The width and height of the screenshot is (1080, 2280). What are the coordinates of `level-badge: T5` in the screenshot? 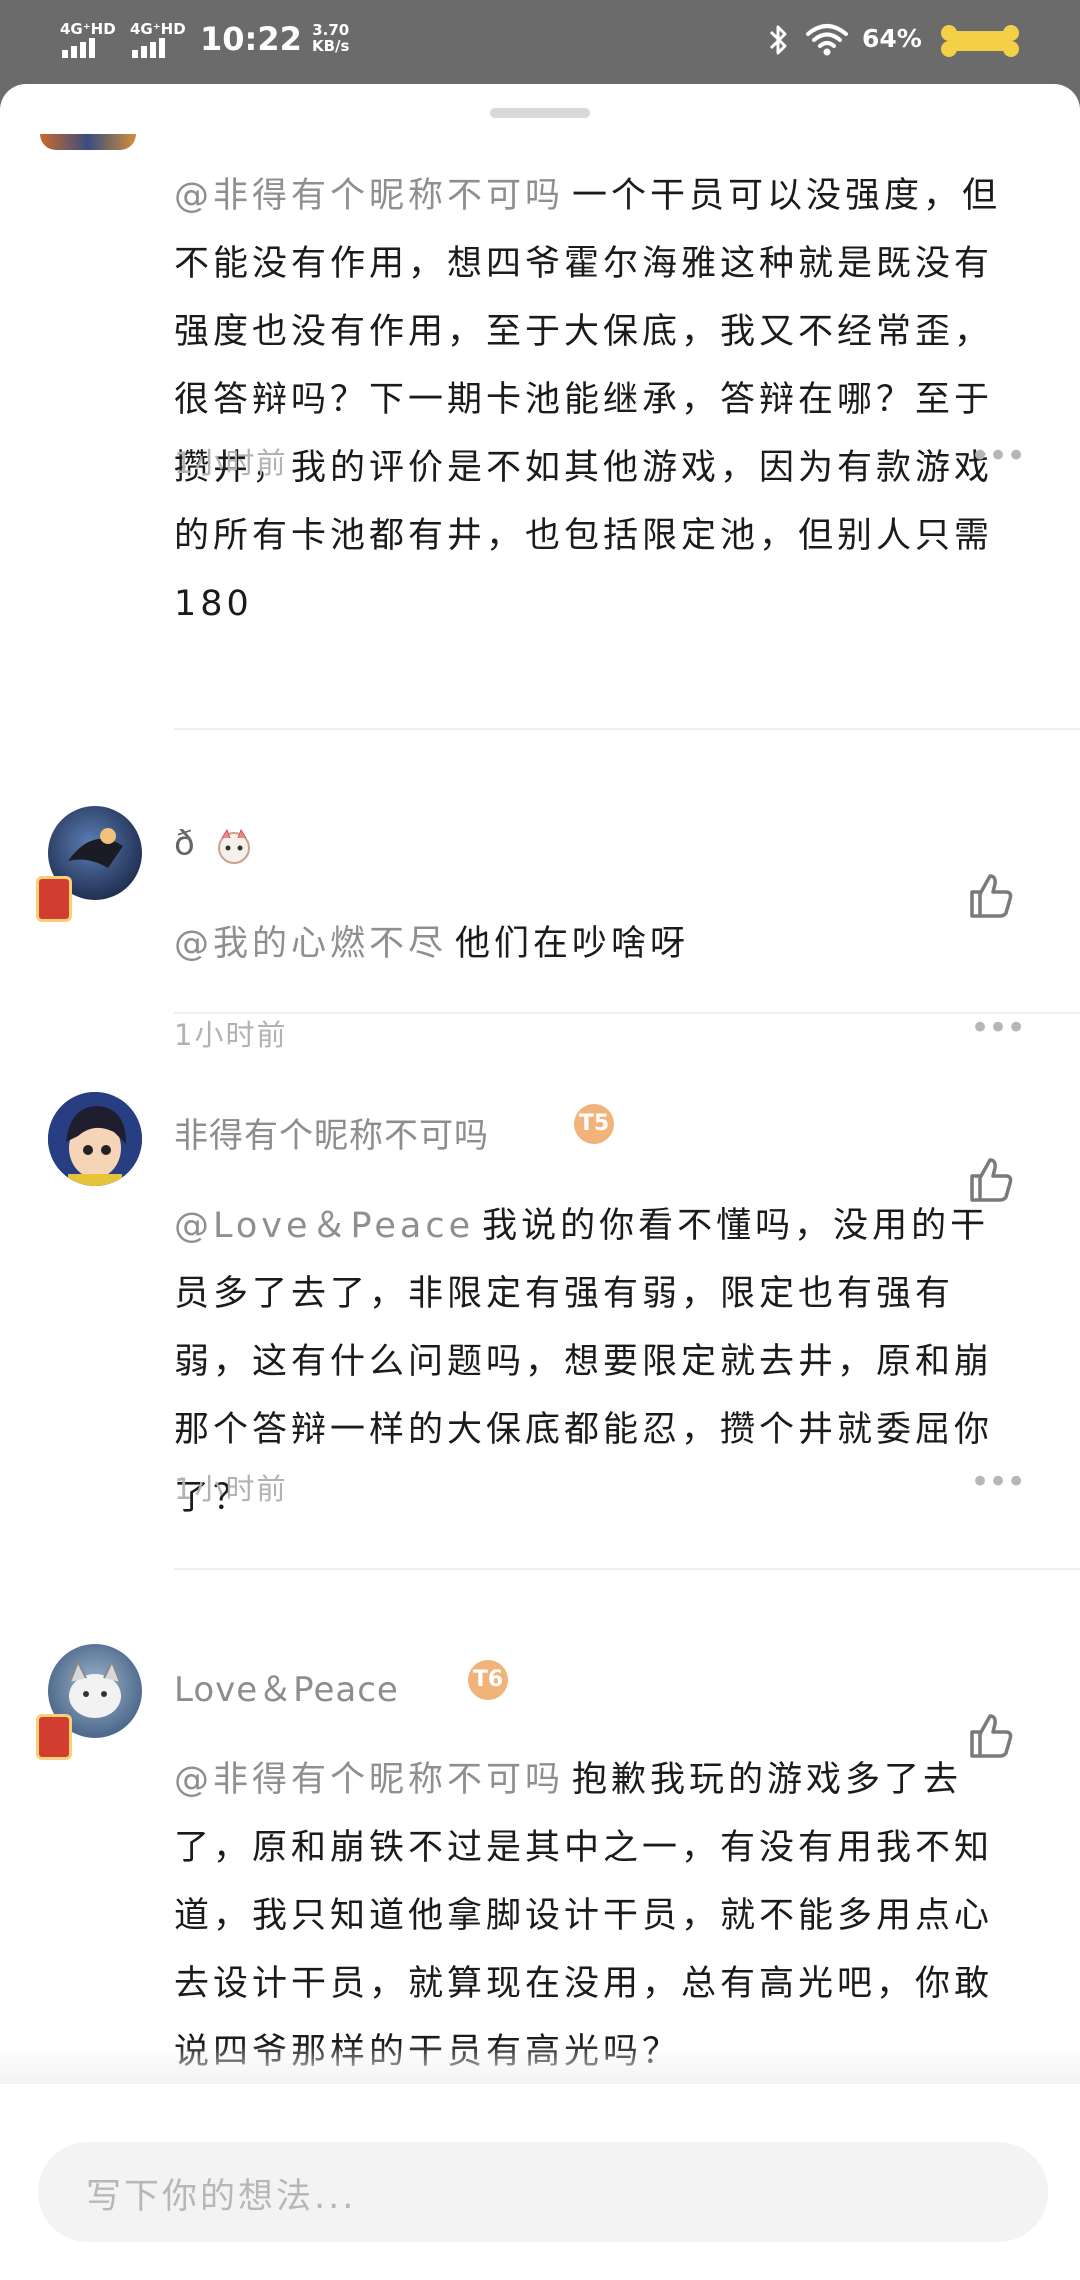 It's located at (594, 1124).